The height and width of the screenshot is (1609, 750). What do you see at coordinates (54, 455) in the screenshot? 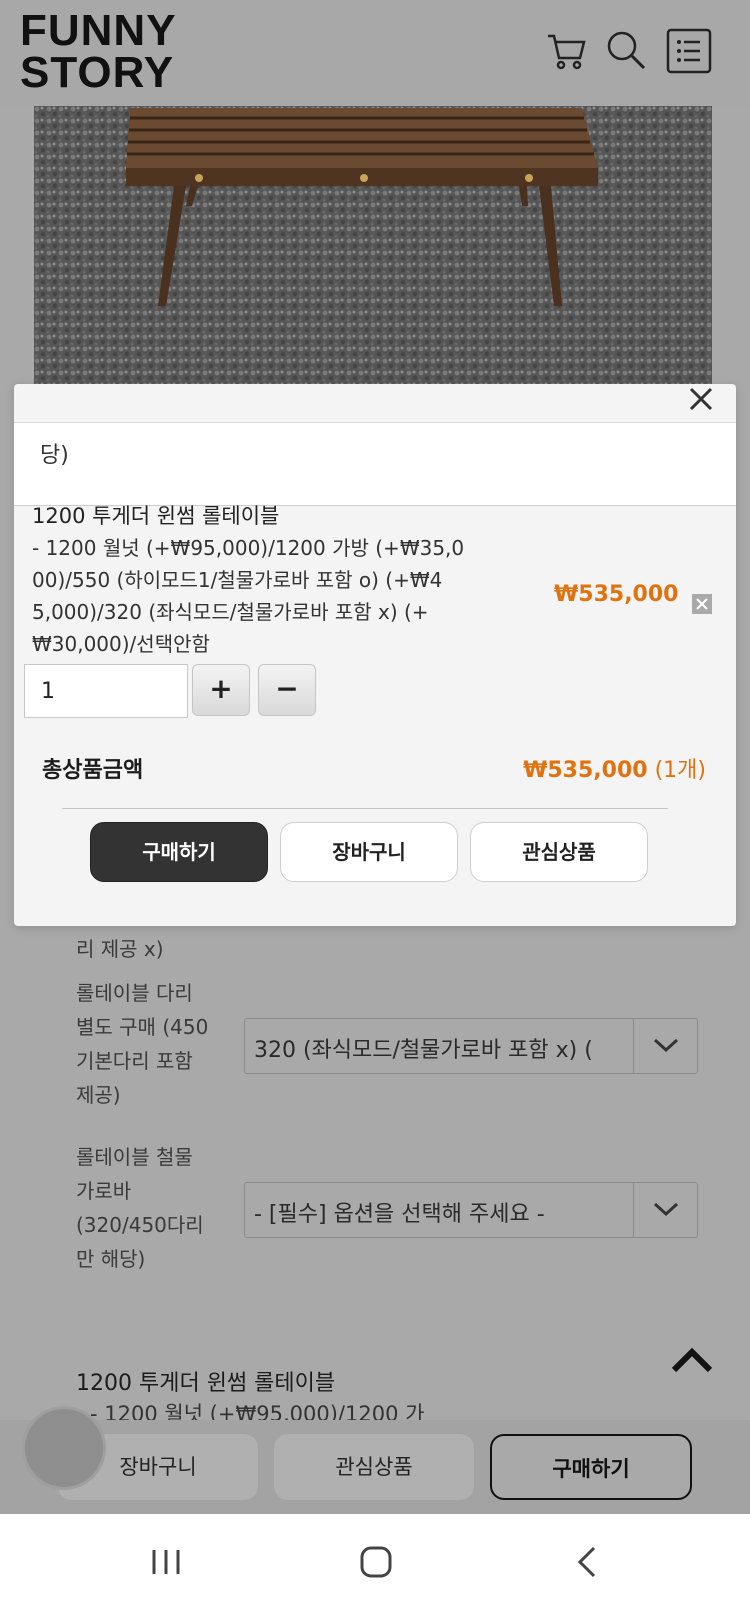
I see `strip-text: 당)` at bounding box center [54, 455].